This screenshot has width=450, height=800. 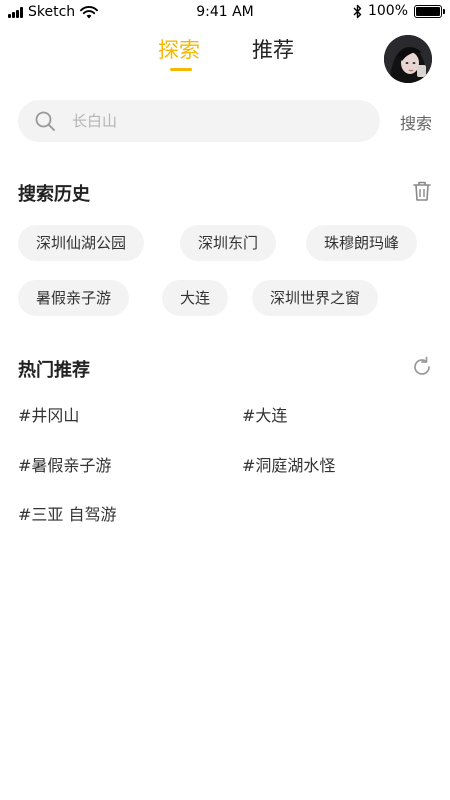 What do you see at coordinates (416, 122) in the screenshot?
I see `search-button: 搜索` at bounding box center [416, 122].